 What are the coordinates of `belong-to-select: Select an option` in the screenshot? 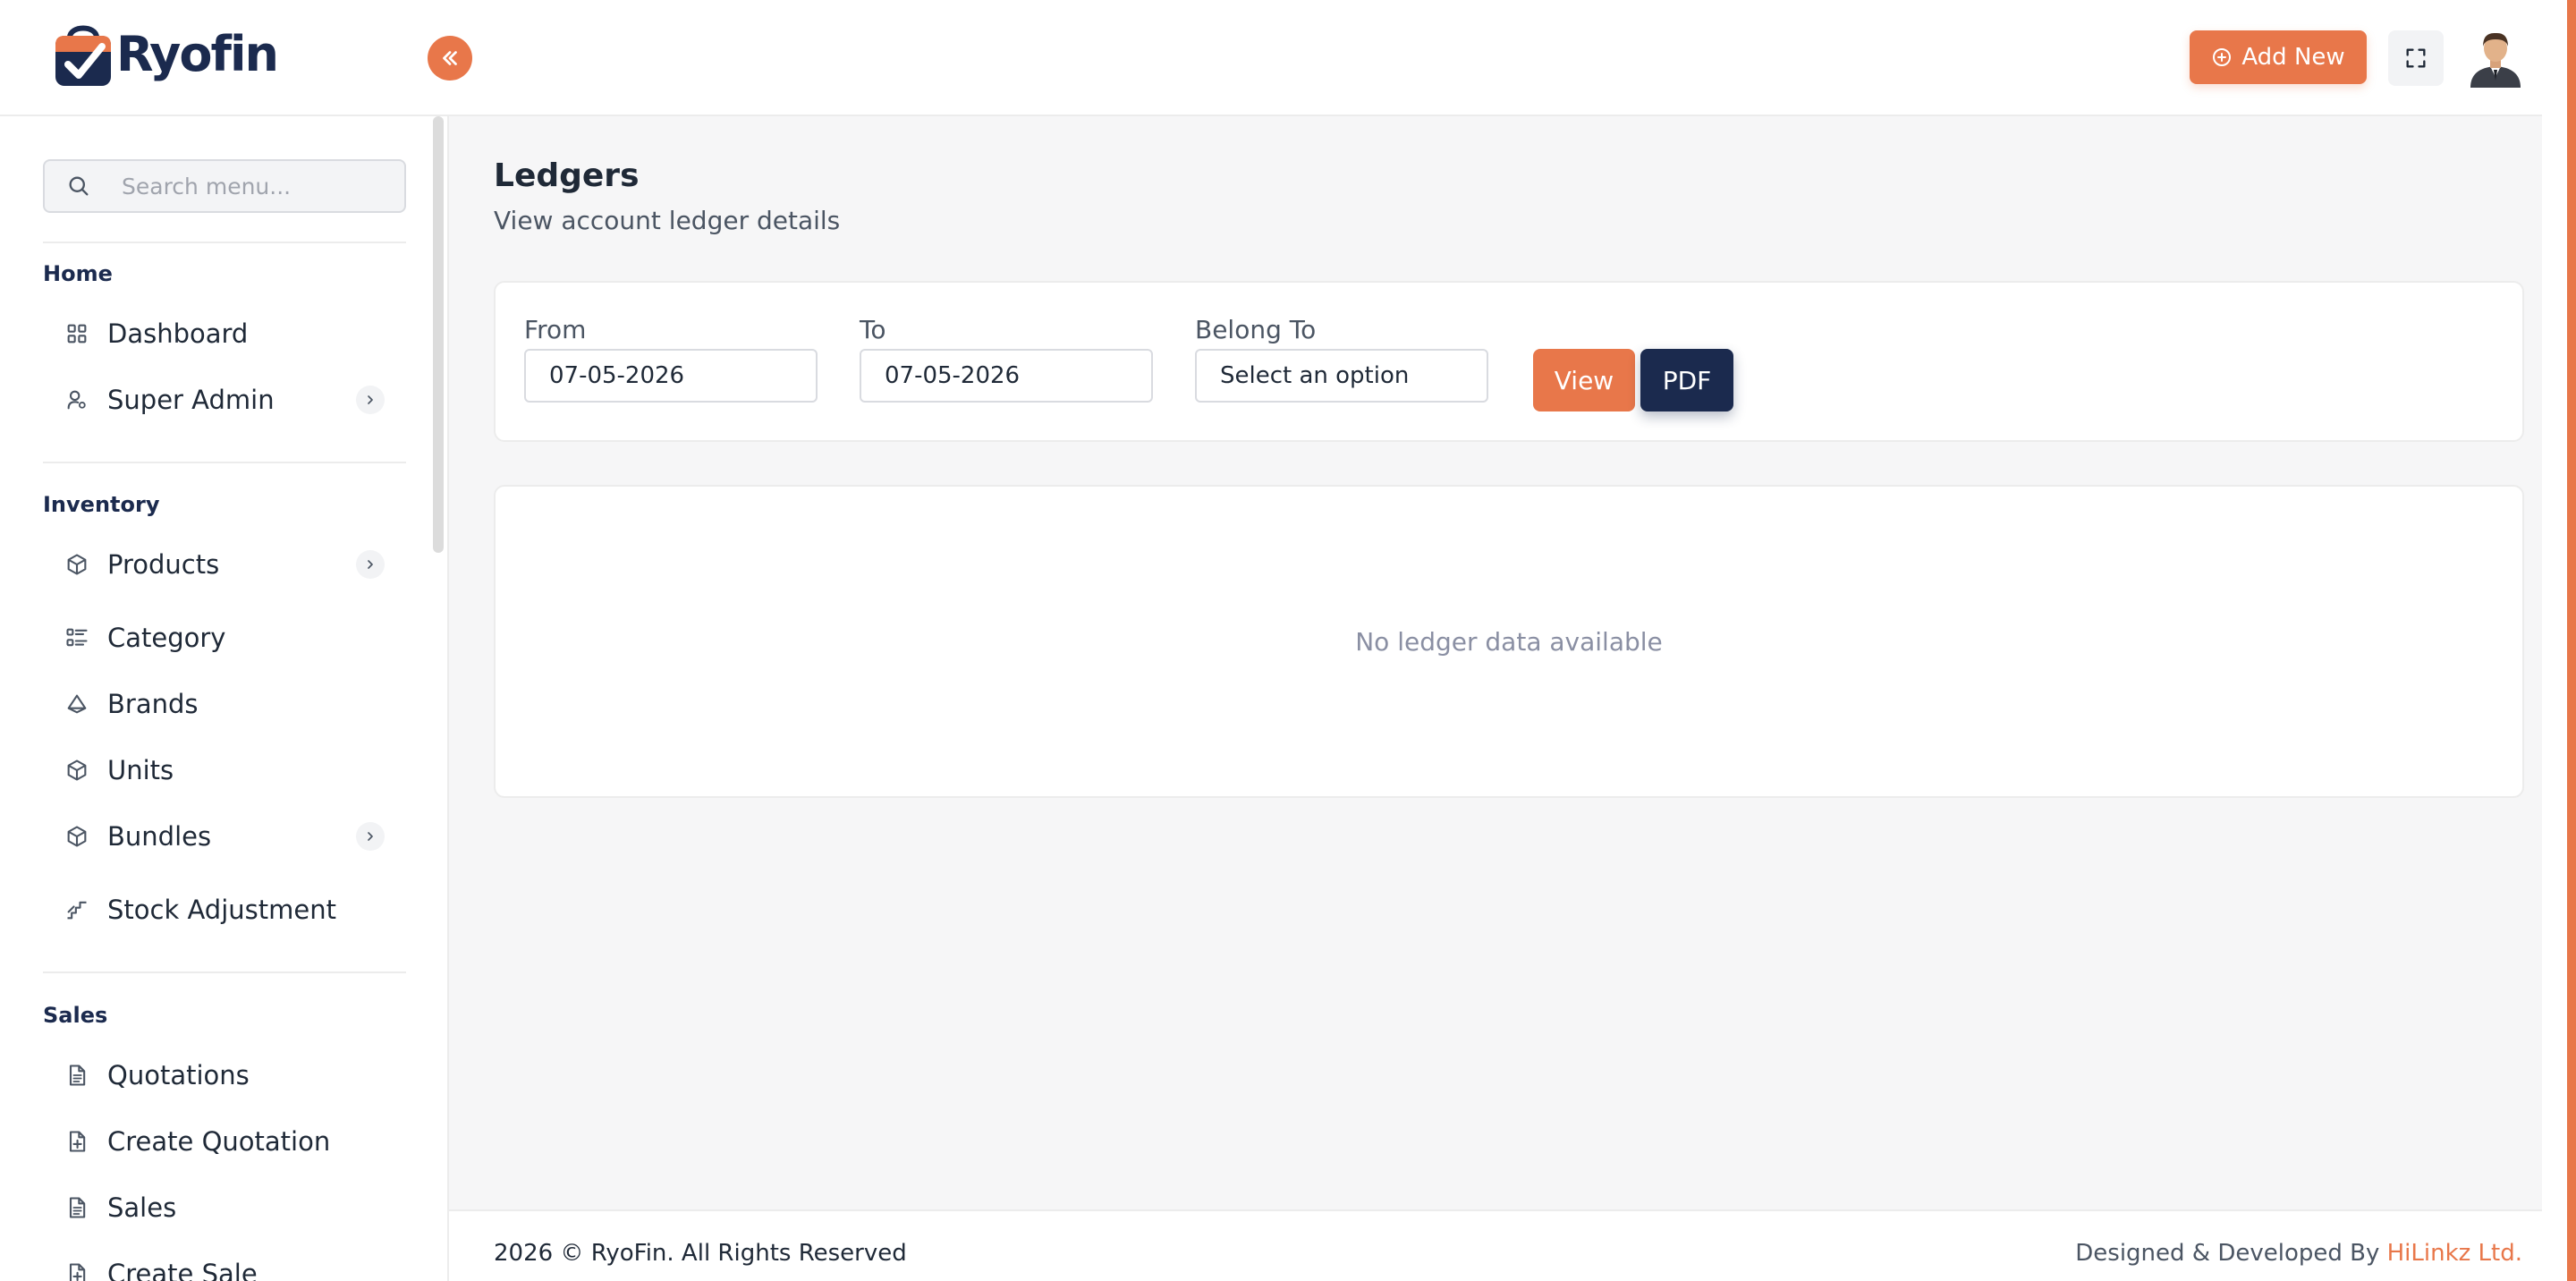 It's located at (1341, 376).